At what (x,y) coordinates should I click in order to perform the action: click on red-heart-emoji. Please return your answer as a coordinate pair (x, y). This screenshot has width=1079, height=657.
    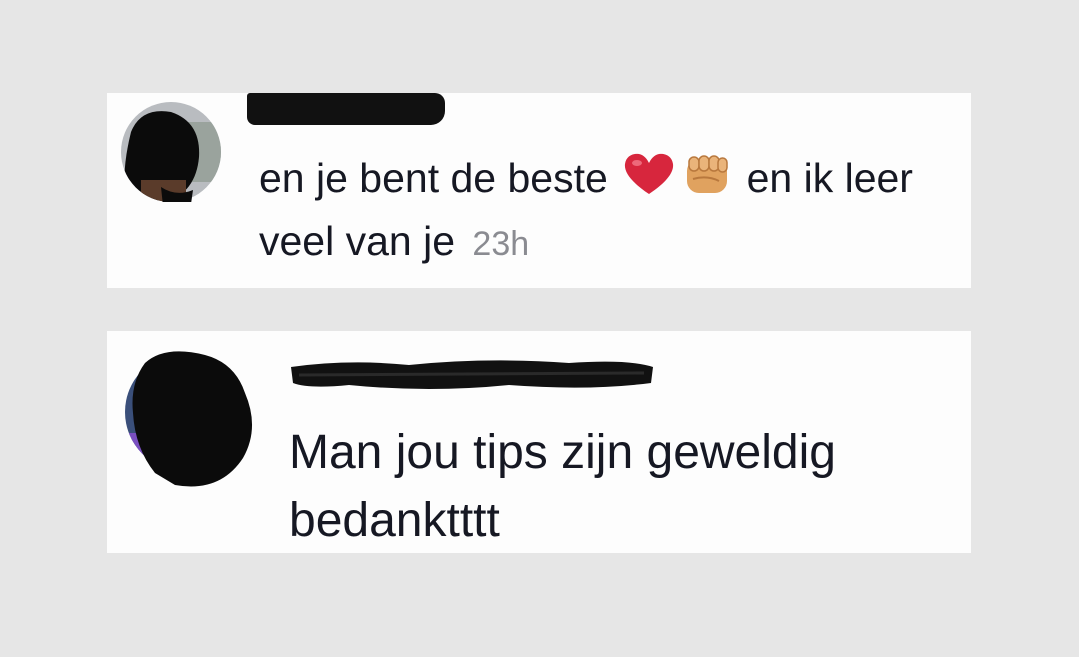
    Looking at the image, I should click on (649, 181).